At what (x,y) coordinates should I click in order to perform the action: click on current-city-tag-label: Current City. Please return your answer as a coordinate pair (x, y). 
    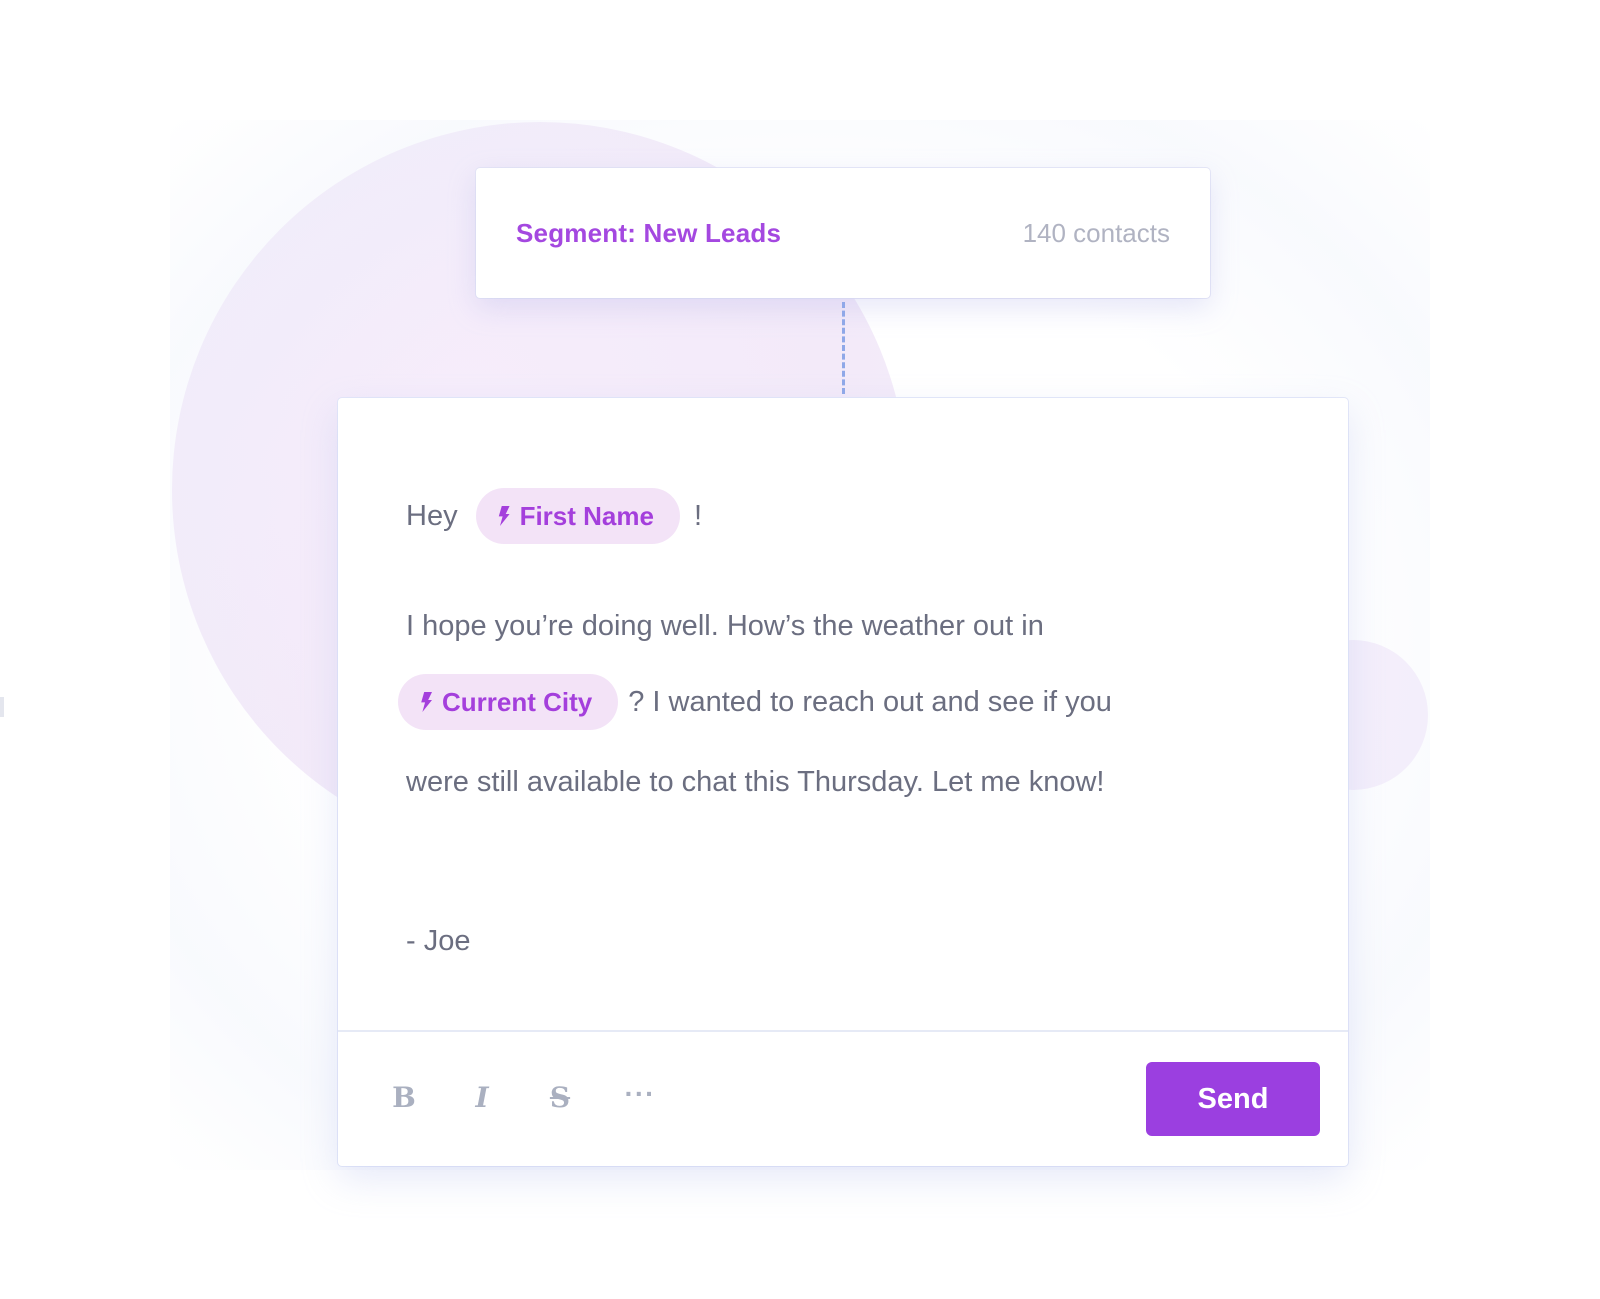
    Looking at the image, I should click on (517, 701).